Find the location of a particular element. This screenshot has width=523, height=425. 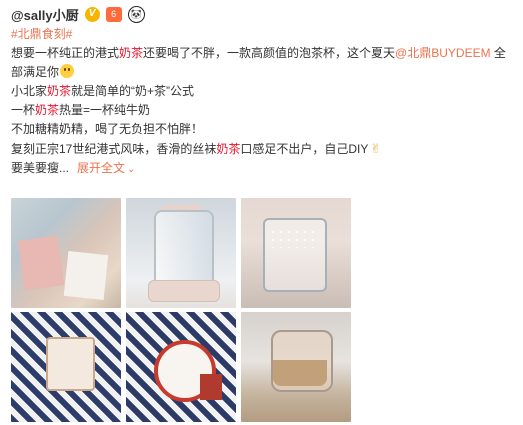

post-text-line-3: 小北家奶茶就是简单的“奶+茶”公式 is located at coordinates (263, 91).